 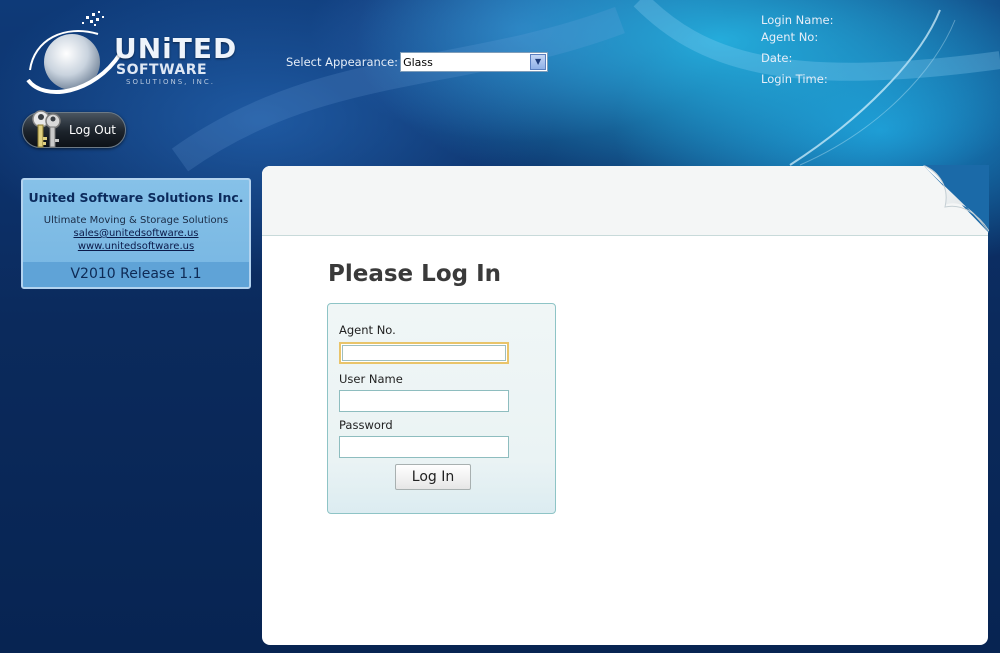 What do you see at coordinates (625, 201) in the screenshot?
I see `panel-header-band` at bounding box center [625, 201].